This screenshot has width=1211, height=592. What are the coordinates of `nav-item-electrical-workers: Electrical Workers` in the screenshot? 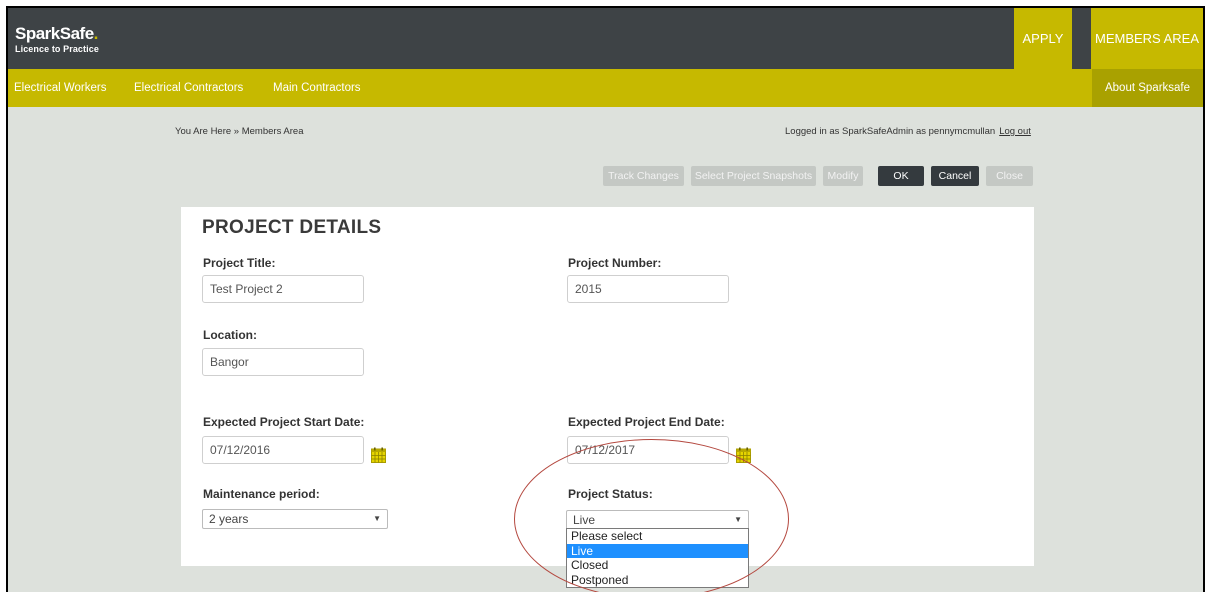 It's located at (60, 88).